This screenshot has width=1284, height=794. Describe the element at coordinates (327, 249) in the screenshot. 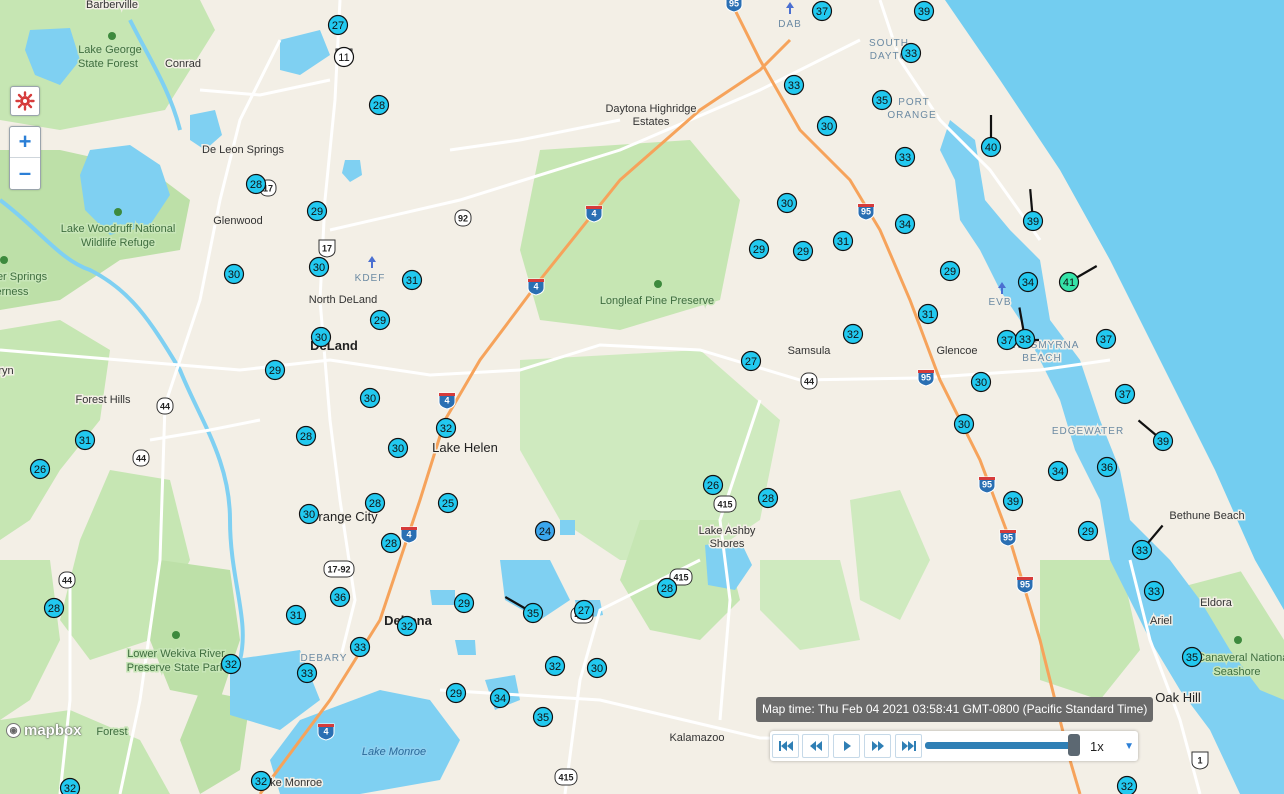

I see `shield-label: 17` at that location.